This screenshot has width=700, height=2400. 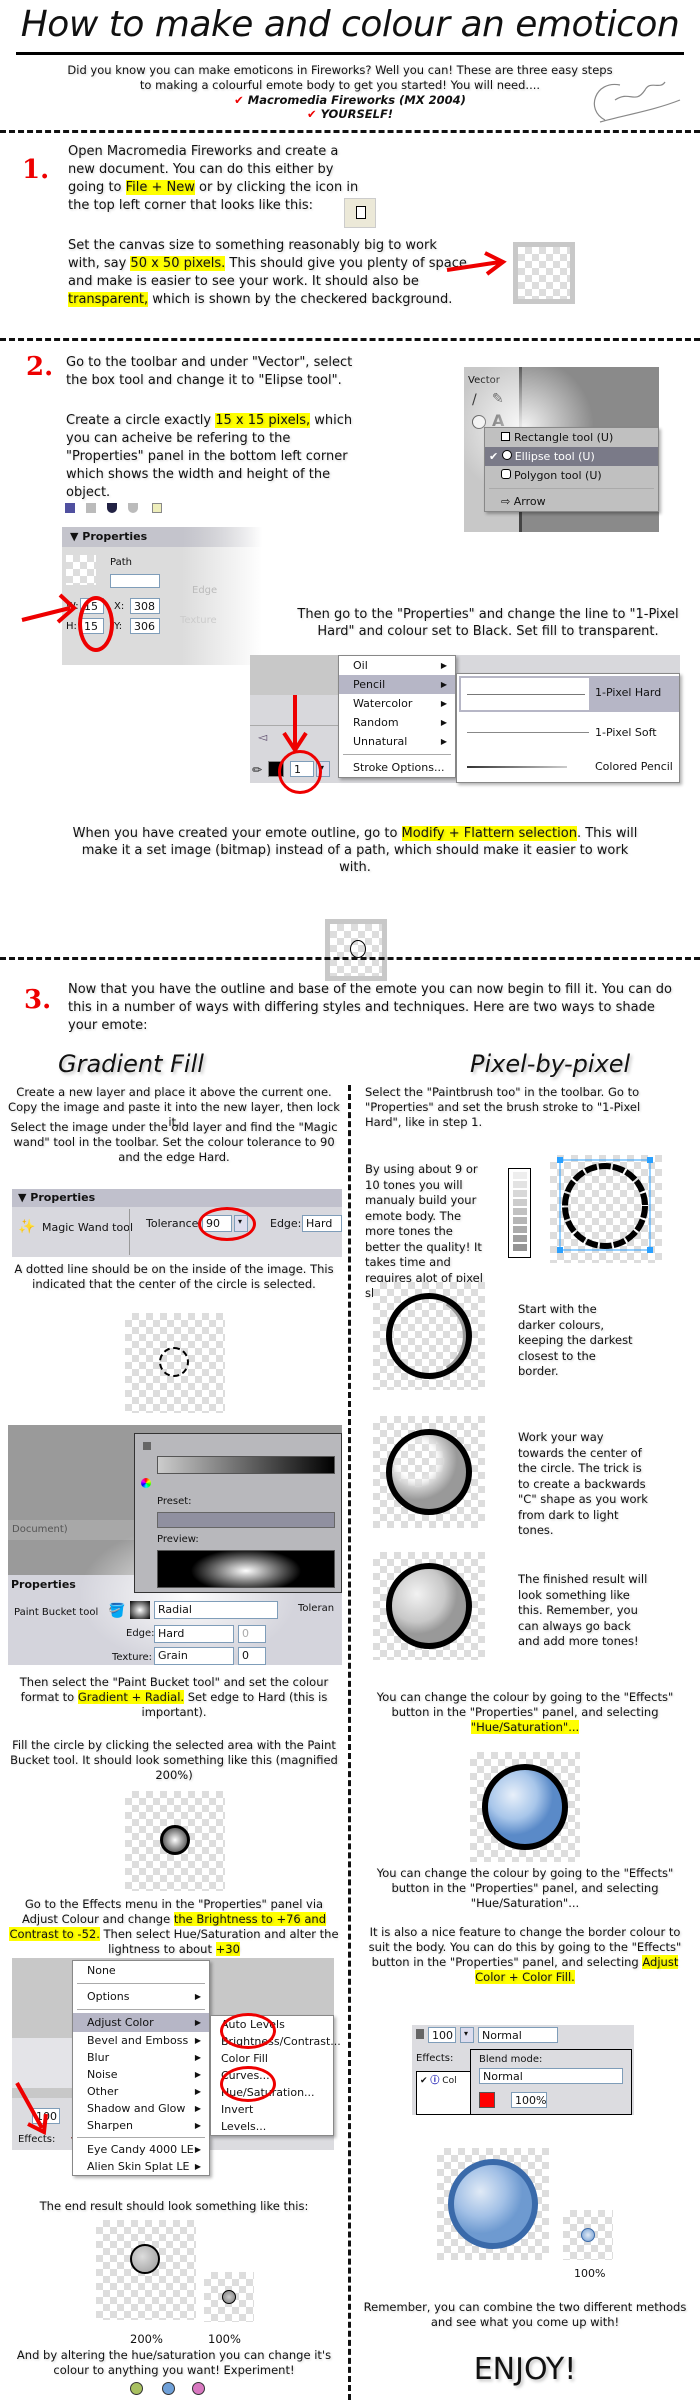 What do you see at coordinates (141, 2074) in the screenshot?
I see `menu-item-noise: Noise ▶` at bounding box center [141, 2074].